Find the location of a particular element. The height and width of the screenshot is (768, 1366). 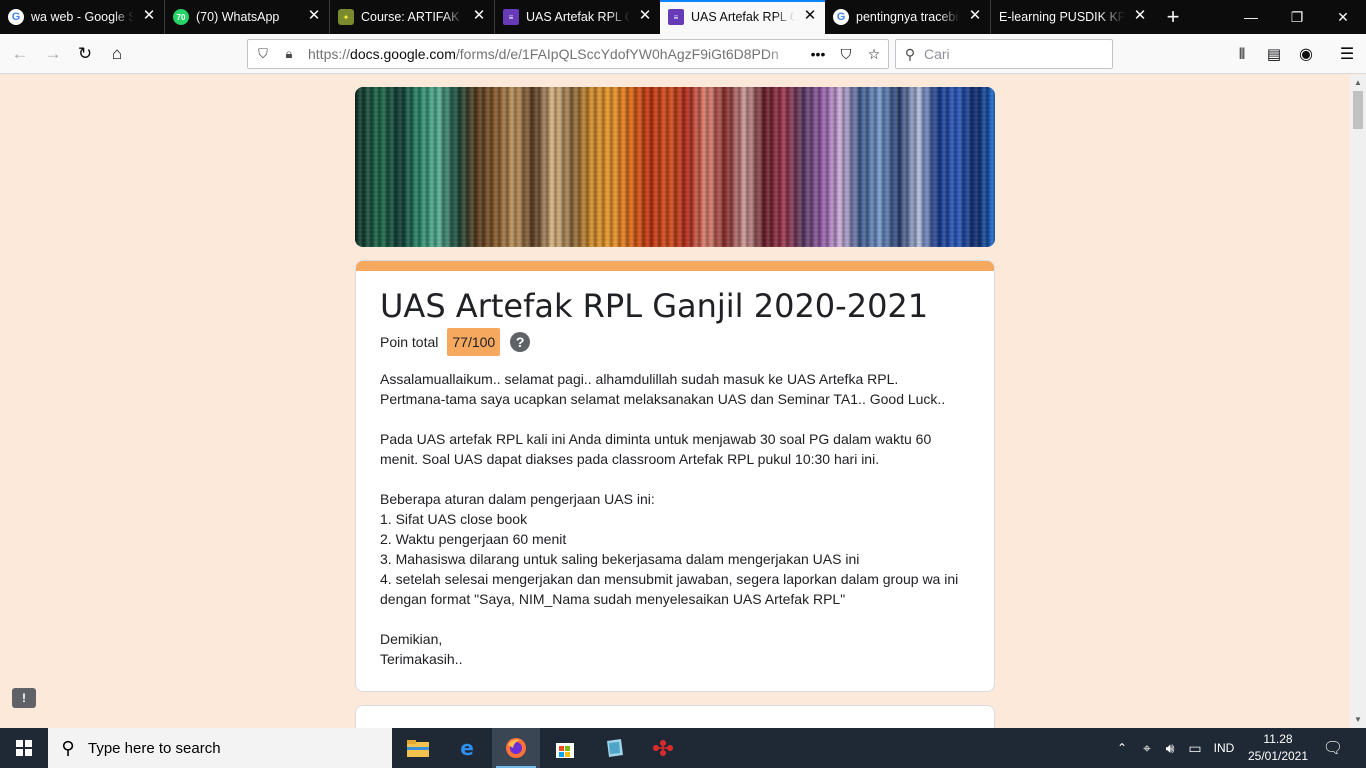

tab-elearning: E-learning PUSDIK KP ✕ is located at coordinates (1073, 17).